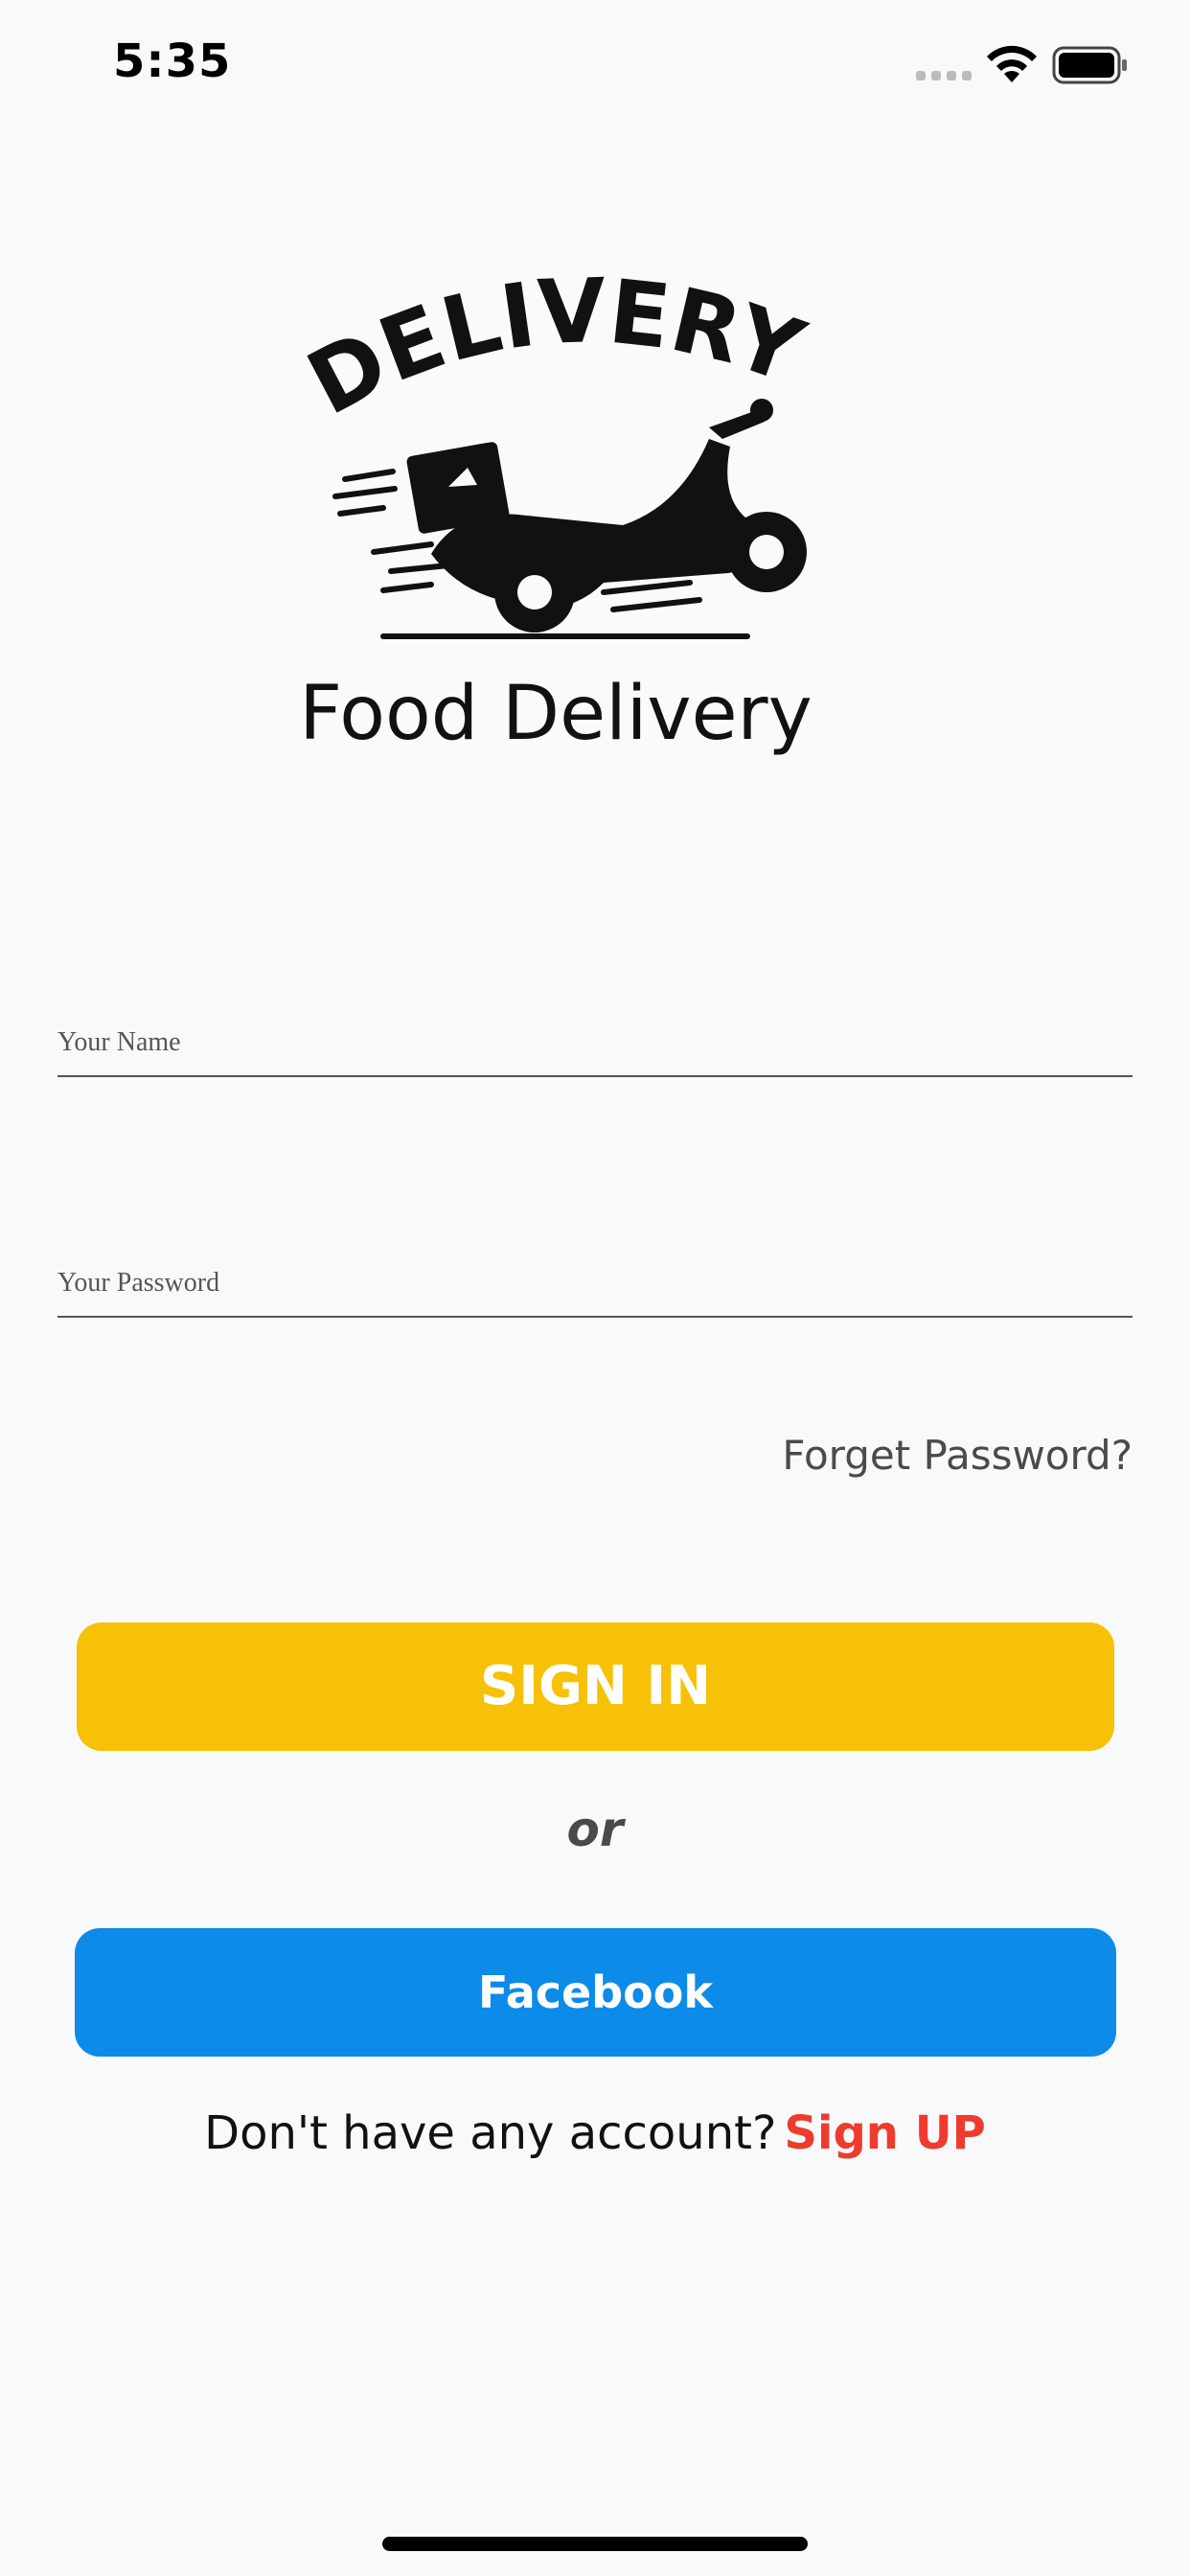 Image resolution: width=1190 pixels, height=2576 pixels. What do you see at coordinates (491, 2133) in the screenshot?
I see `signup-prompt: Don't have any account?` at bounding box center [491, 2133].